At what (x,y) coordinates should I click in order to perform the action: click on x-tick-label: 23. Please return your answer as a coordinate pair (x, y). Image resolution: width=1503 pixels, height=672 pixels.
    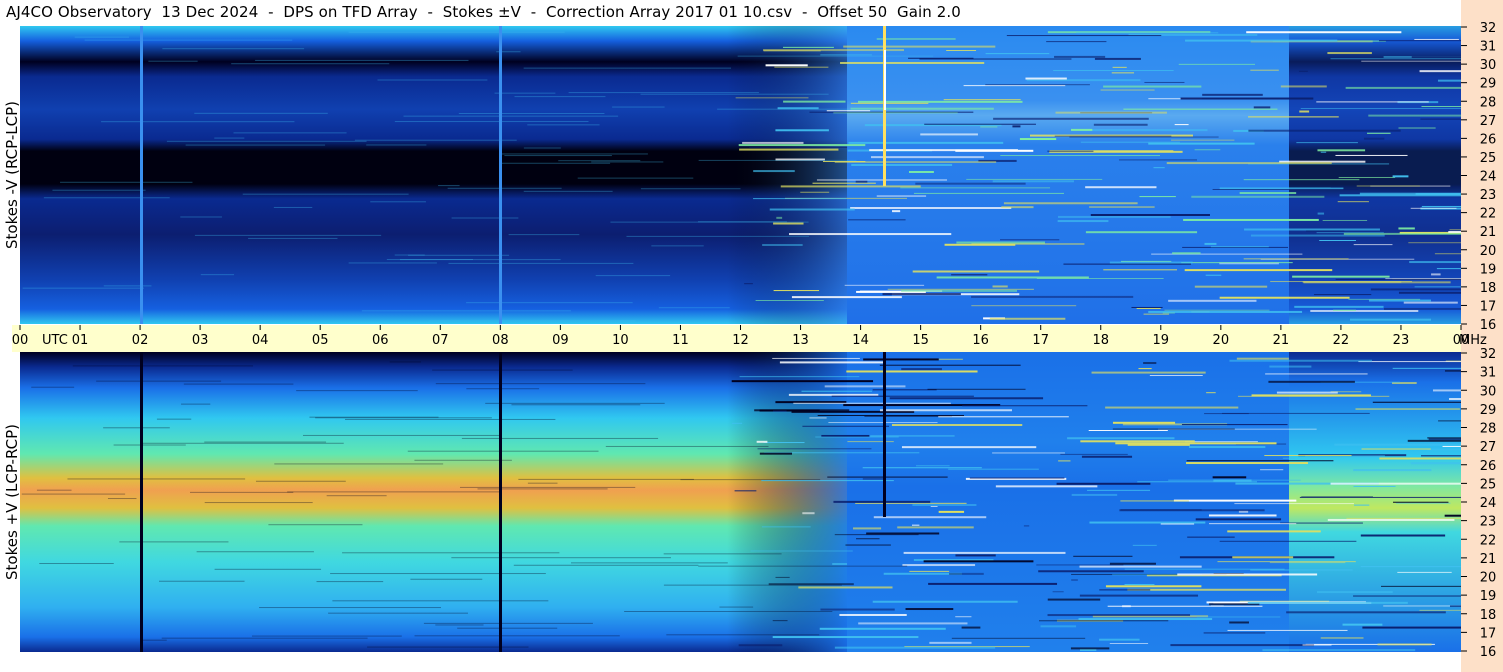
    Looking at the image, I should click on (1401, 340).